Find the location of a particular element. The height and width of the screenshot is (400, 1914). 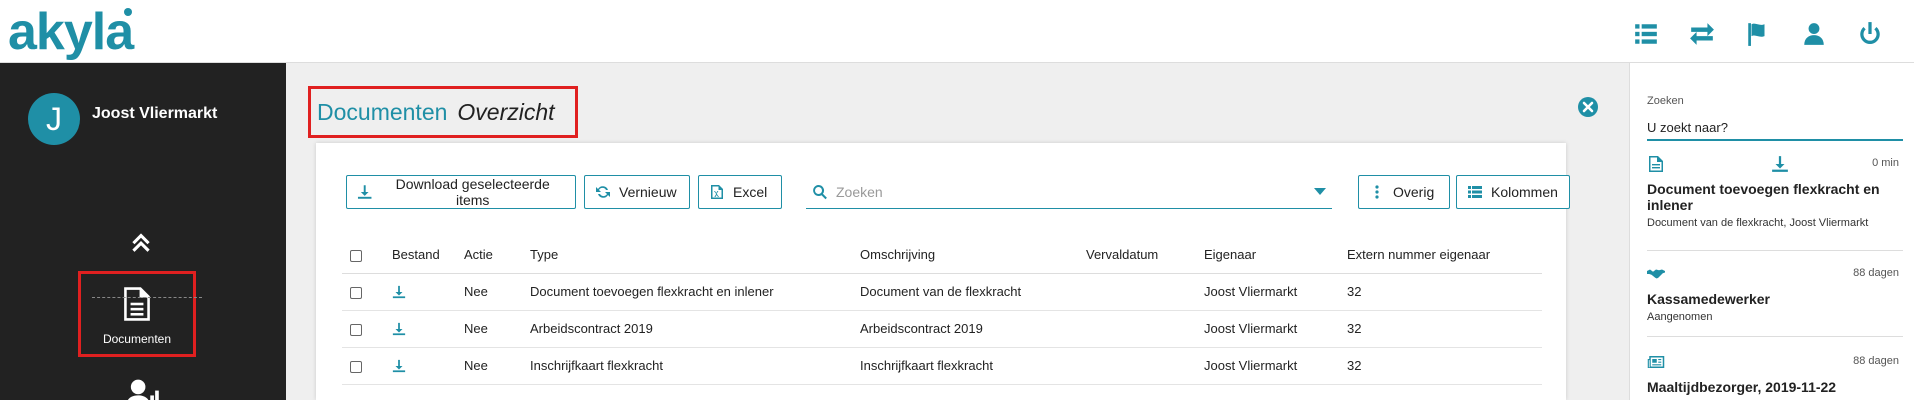

excel-label: Excel is located at coordinates (750, 192).